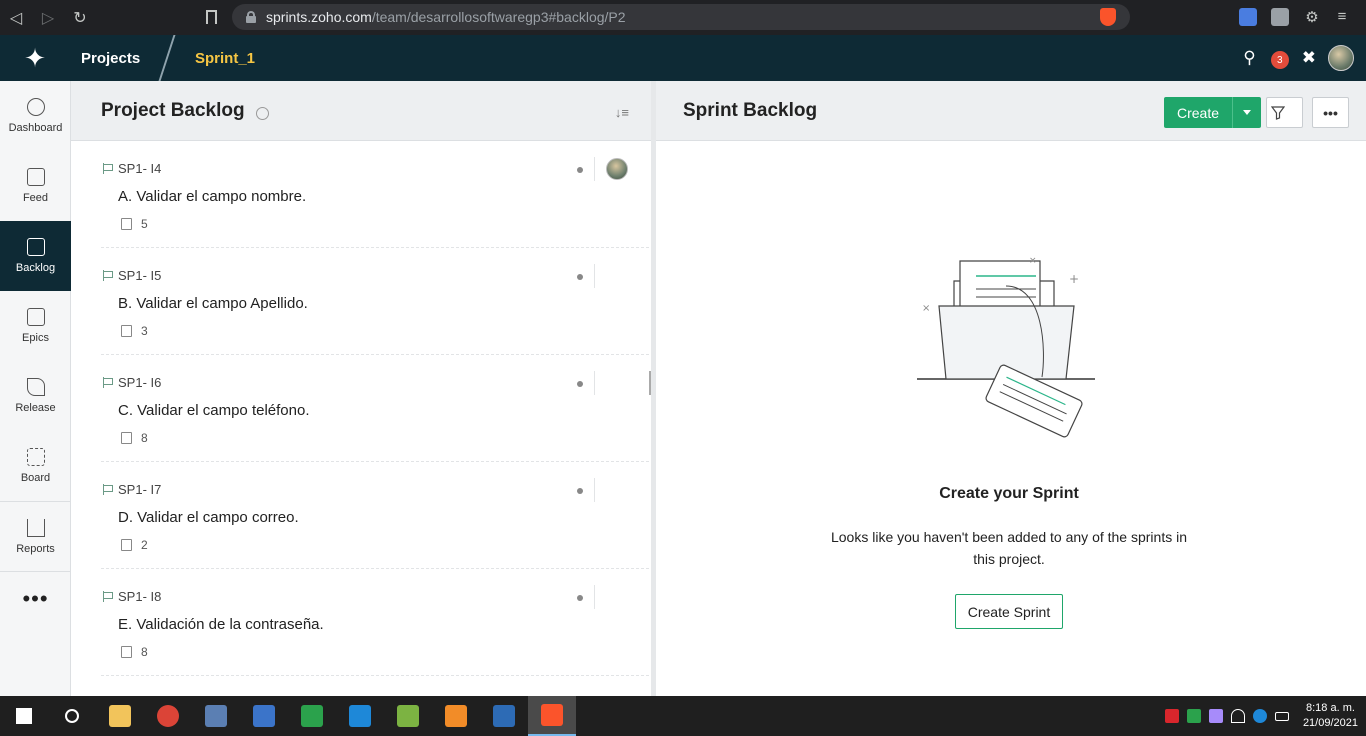  Describe the element at coordinates (1281, 716) in the screenshot. I see `battery-icon` at that location.